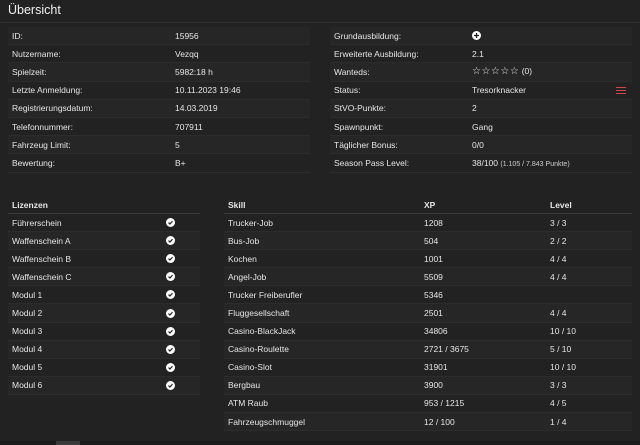 The image size is (640, 445). I want to click on info-label: Fahrzeug Limit:, so click(41, 144).